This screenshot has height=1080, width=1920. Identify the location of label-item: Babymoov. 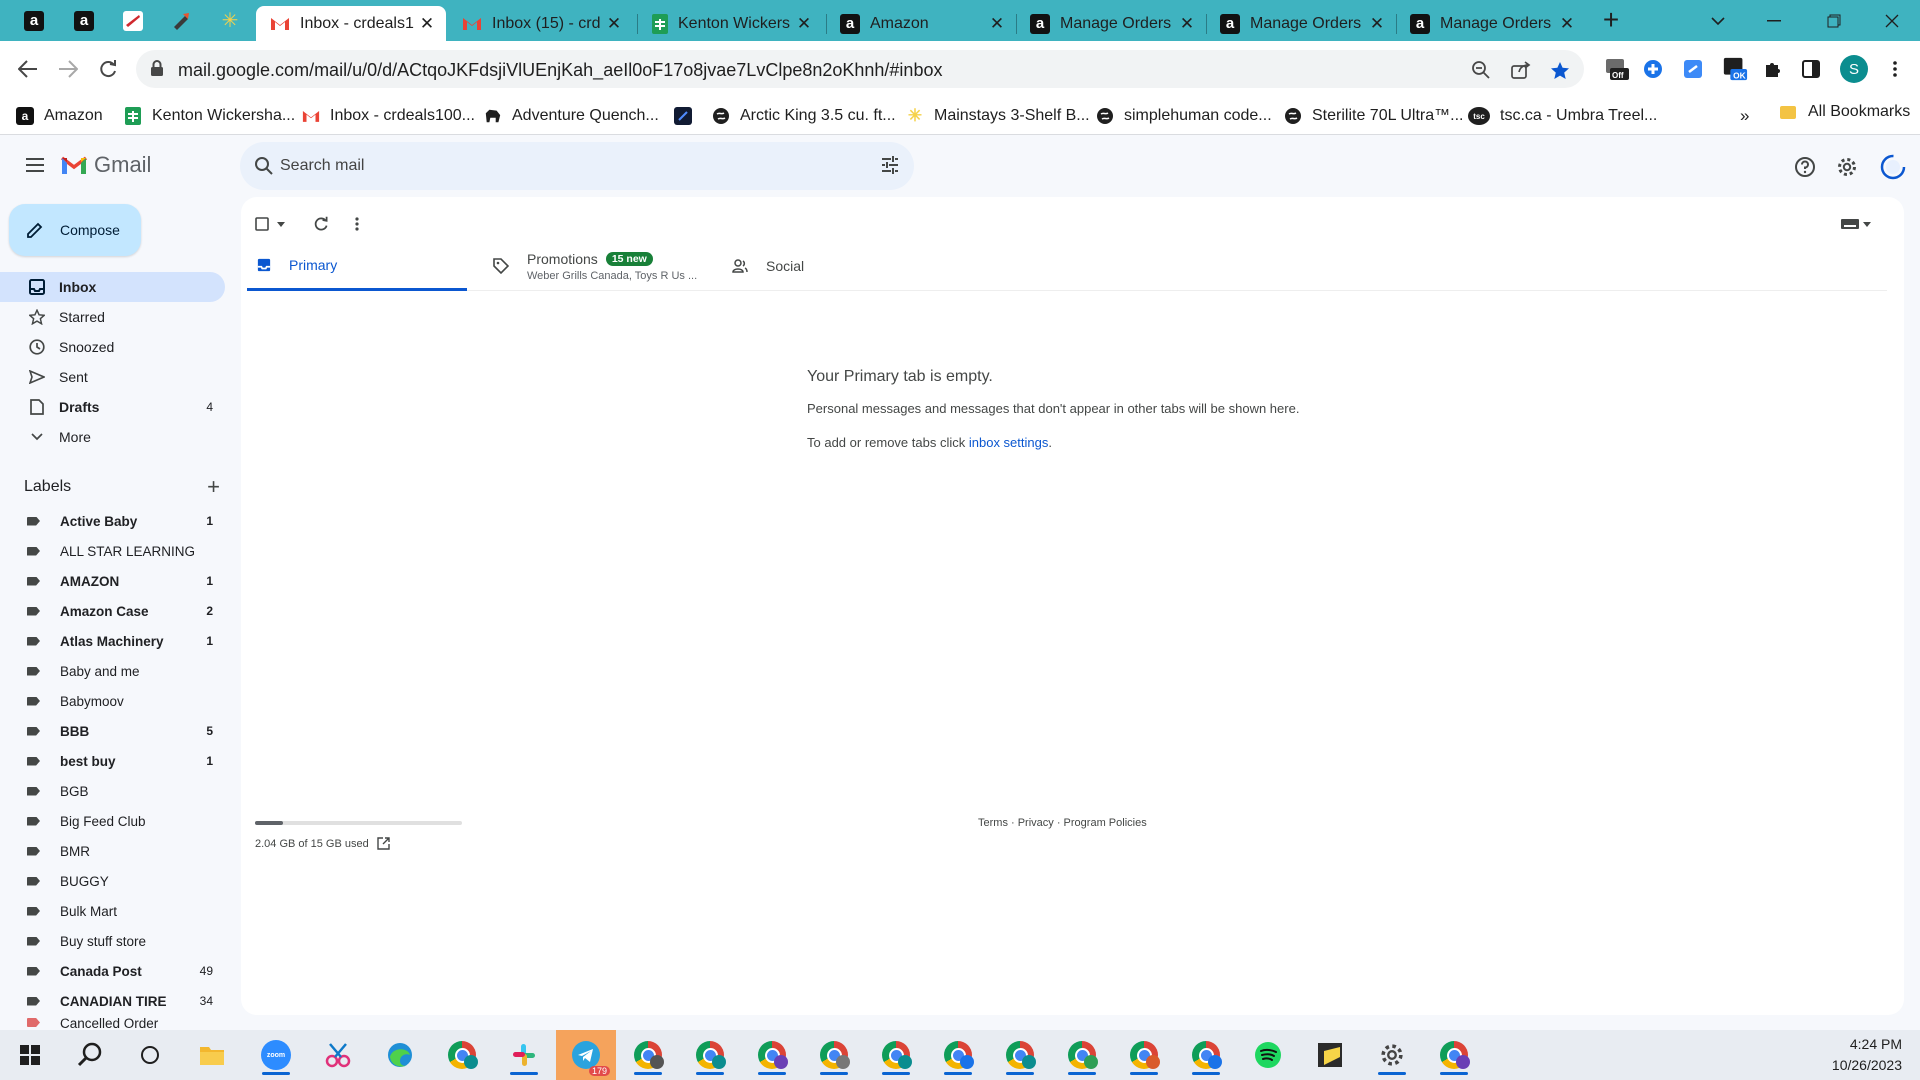
(112, 701).